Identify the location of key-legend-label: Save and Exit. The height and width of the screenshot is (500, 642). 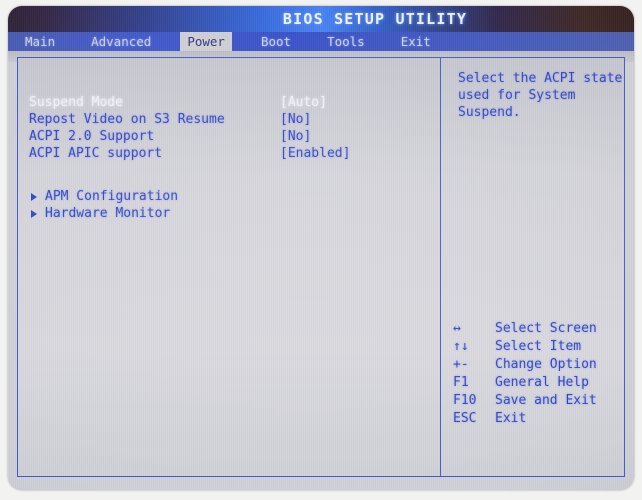
(546, 400).